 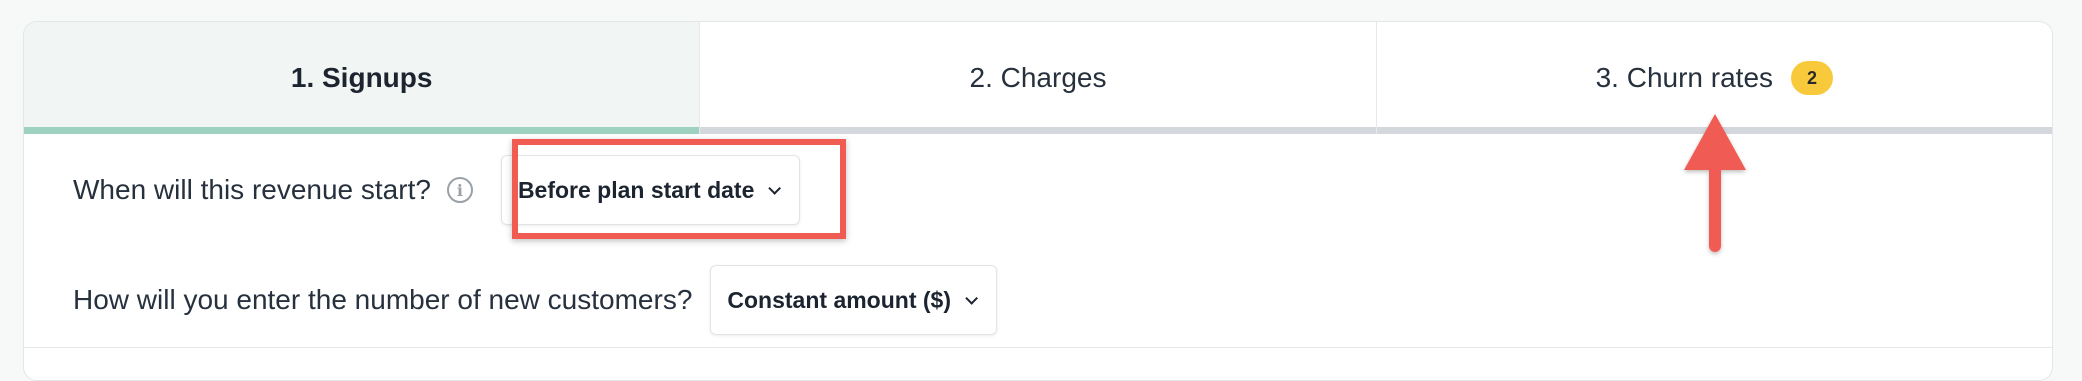 I want to click on revenue-start-value: Before plan start date, so click(x=636, y=189).